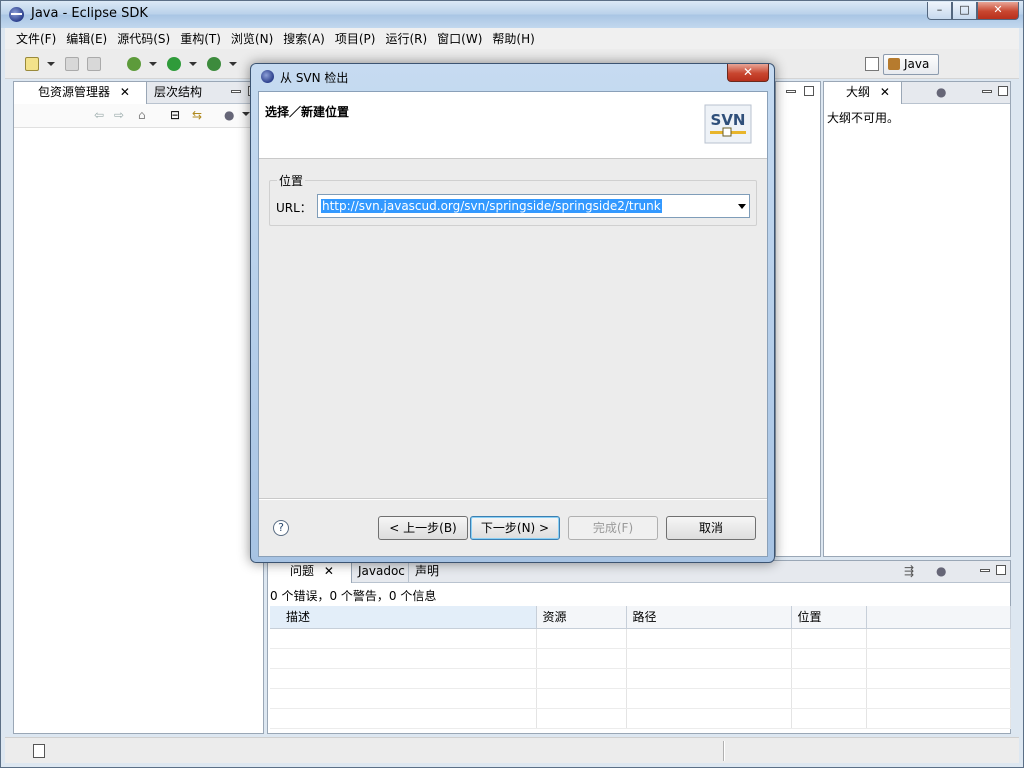  What do you see at coordinates (858, 92) in the screenshot?
I see `outline-tab-label: 大纲` at bounding box center [858, 92].